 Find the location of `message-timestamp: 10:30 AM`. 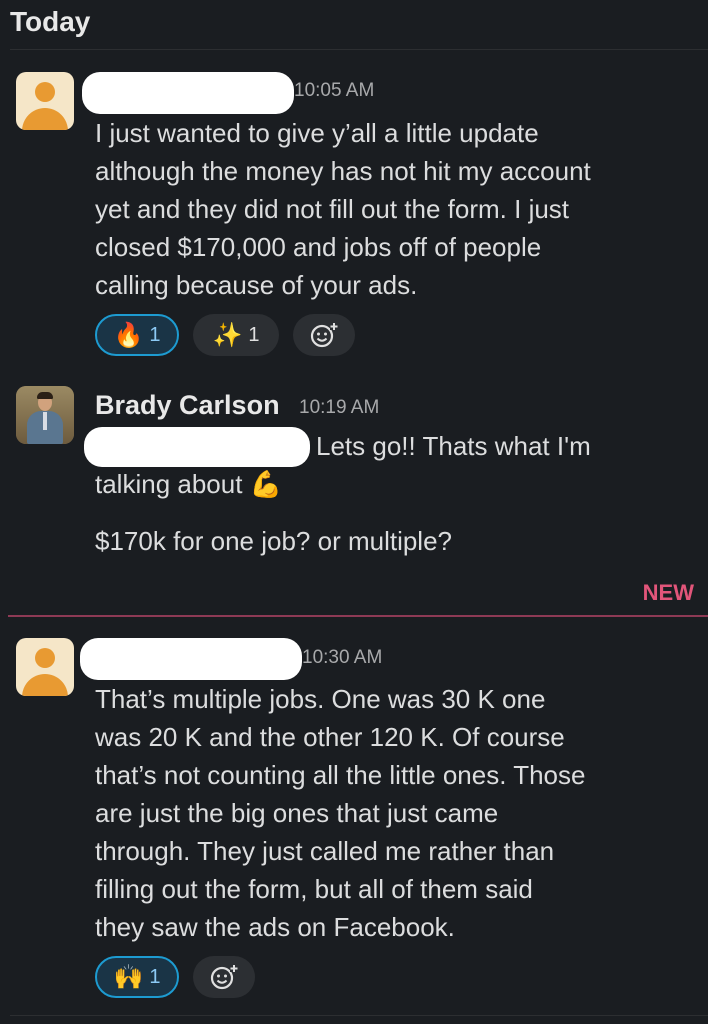

message-timestamp: 10:30 AM is located at coordinates (342, 658).